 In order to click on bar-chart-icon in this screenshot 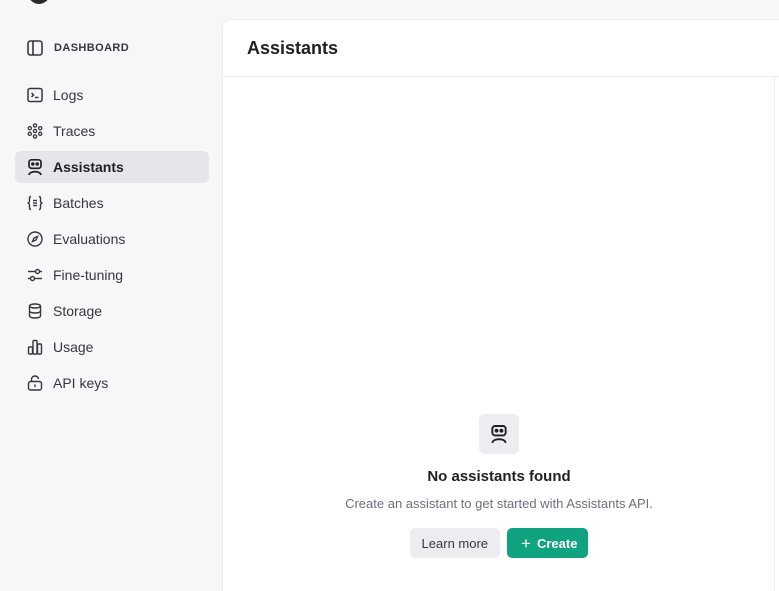, I will do `click(35, 347)`.